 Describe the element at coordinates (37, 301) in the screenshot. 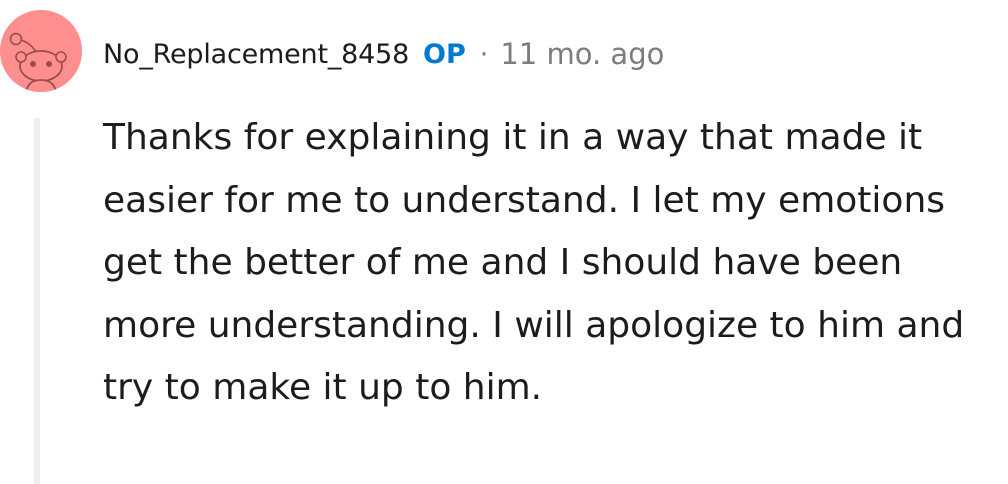

I see `thread-collapse-line` at that location.